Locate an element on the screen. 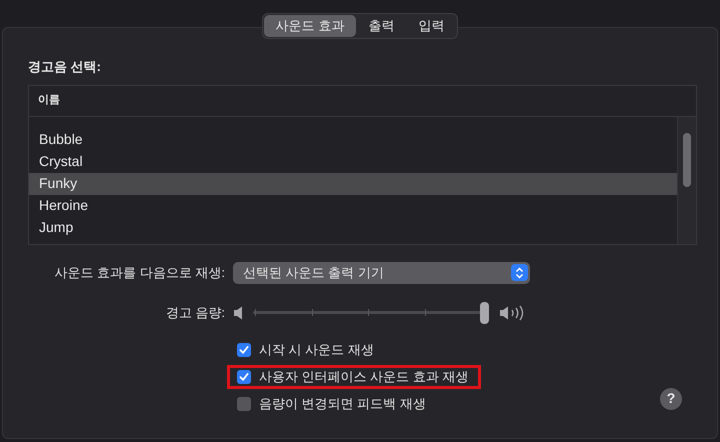  field-label: 사운드 효과를 다음으로 재생: is located at coordinates (140, 273).